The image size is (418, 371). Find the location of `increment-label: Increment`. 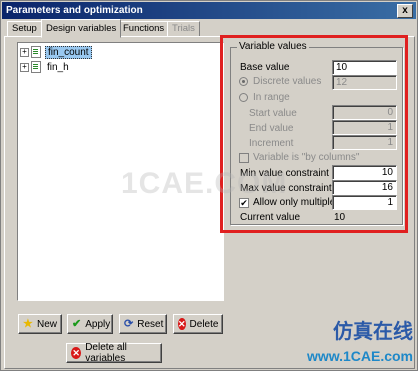

increment-label: Increment is located at coordinates (271, 143).